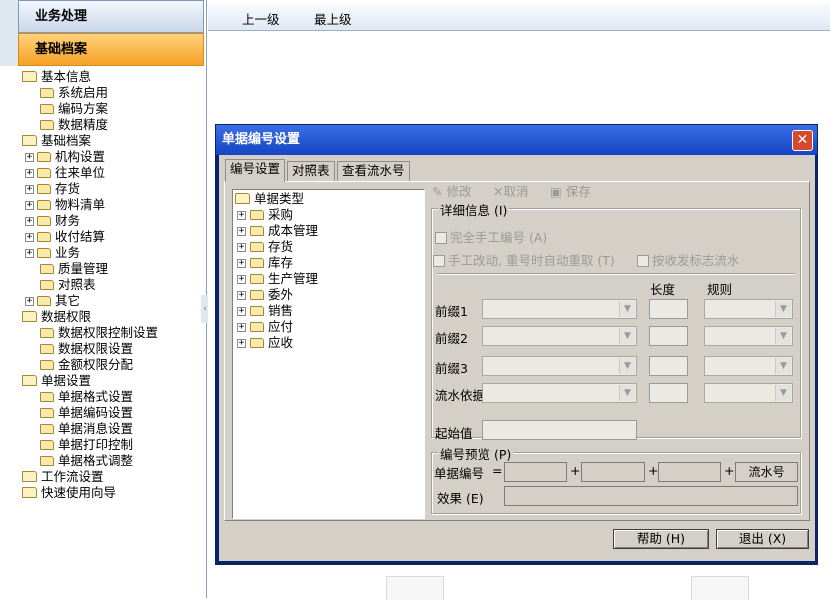 This screenshot has height=600, width=830. I want to click on nav-tree-item: 数据权限, so click(56, 317).